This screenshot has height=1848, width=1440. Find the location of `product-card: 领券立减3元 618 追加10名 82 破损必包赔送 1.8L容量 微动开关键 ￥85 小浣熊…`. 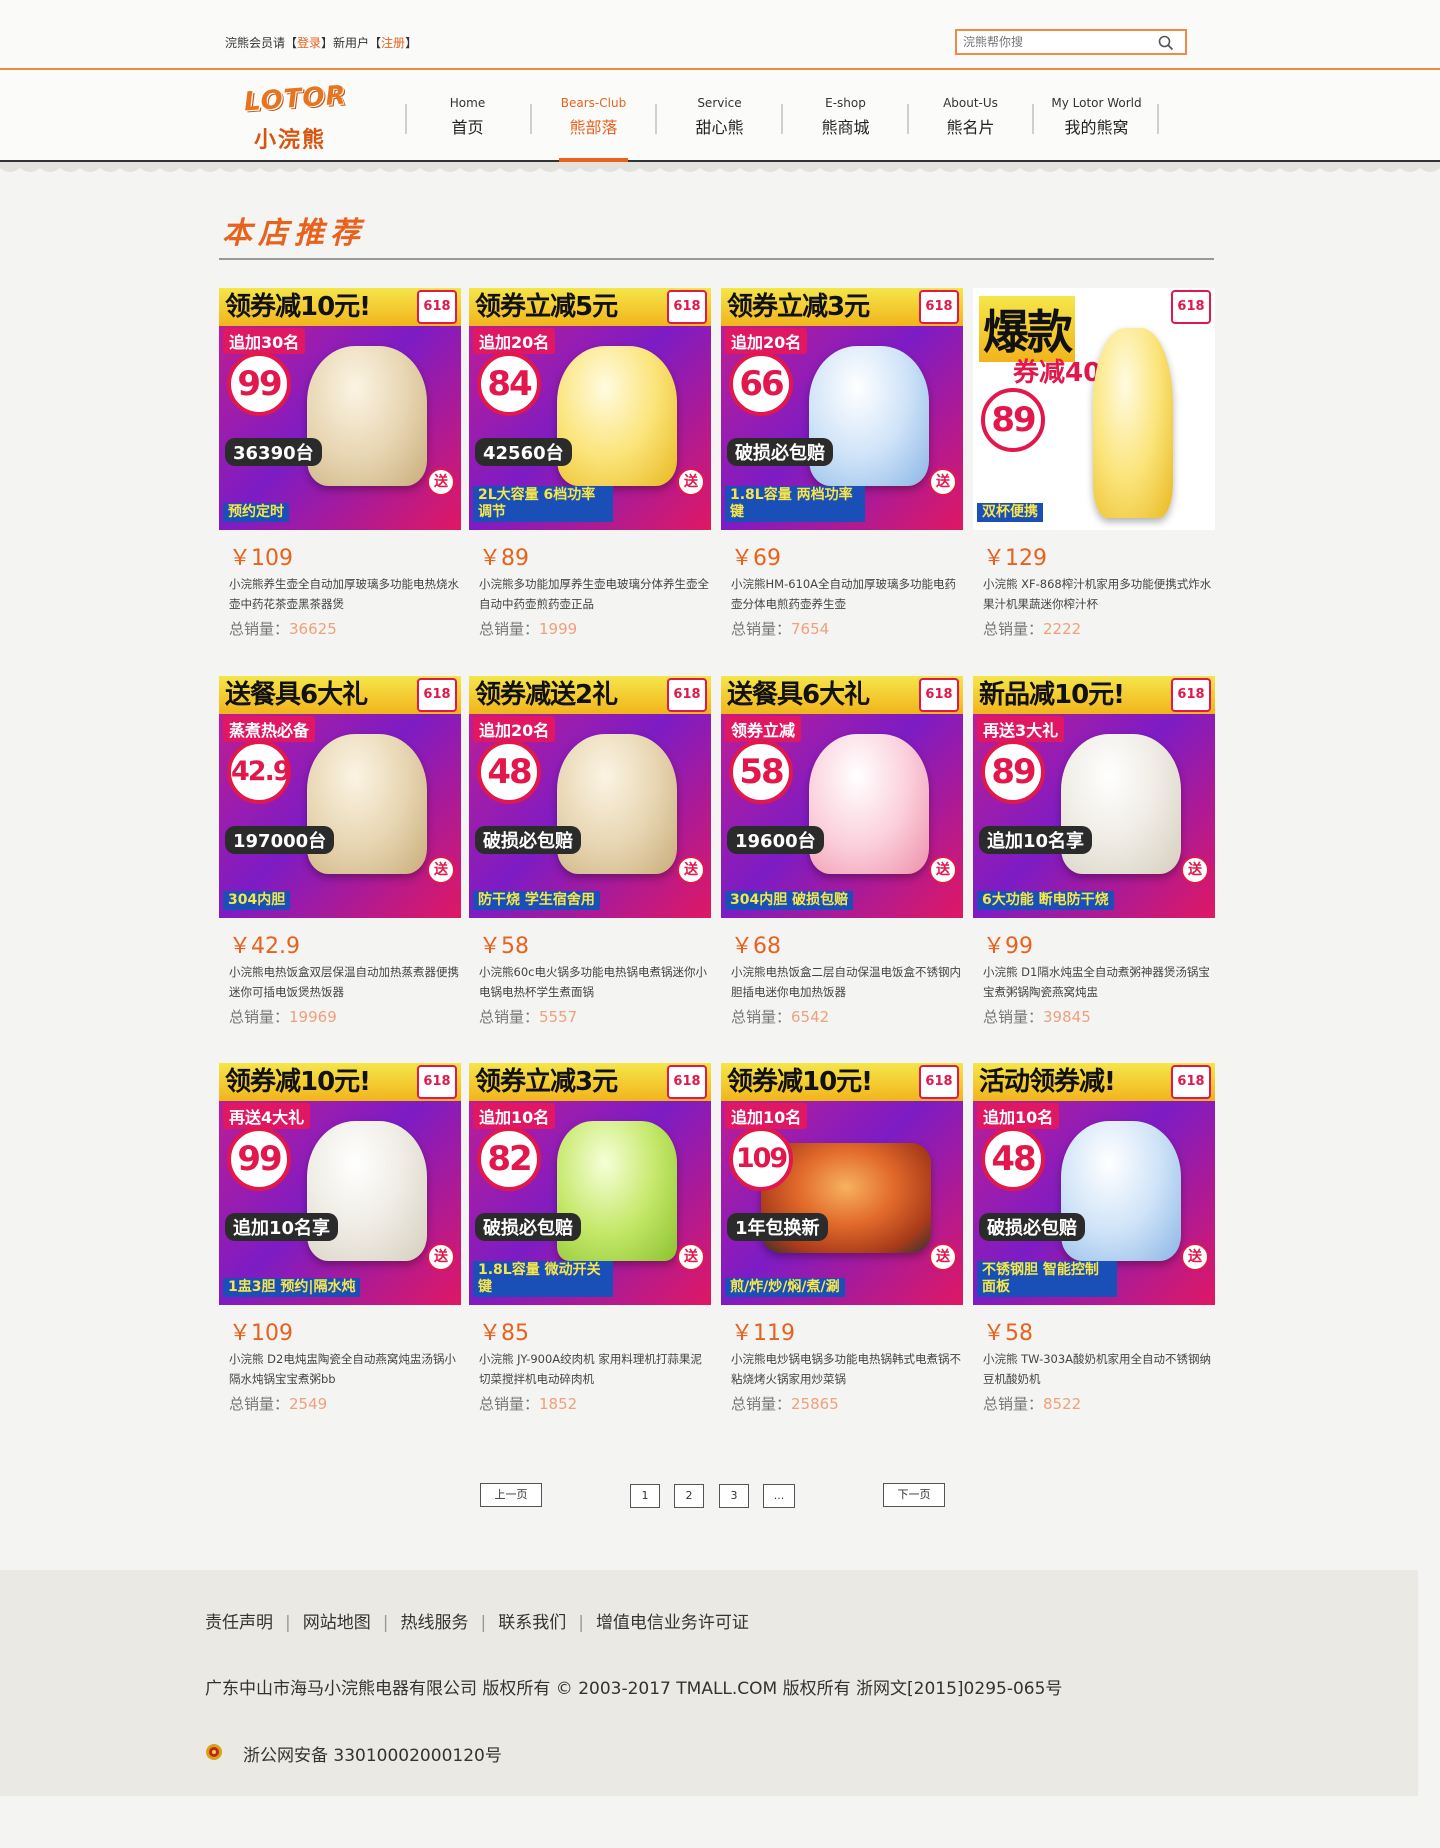

product-card: 领券立减3元 618 追加10名 82 破损必包赔送 1.8L容量 微动开关键 ￥85 小浣熊… is located at coordinates (590, 1243).